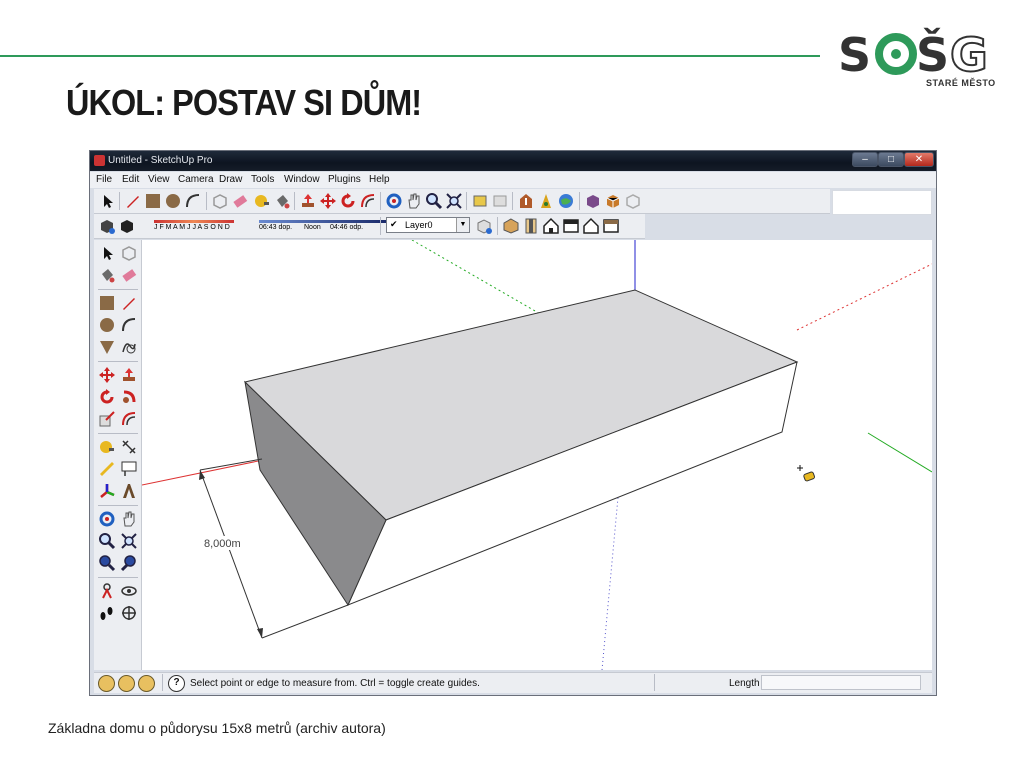 The height and width of the screenshot is (768, 1024). Describe the element at coordinates (129, 491) in the screenshot. I see `3d-text-icon` at that location.